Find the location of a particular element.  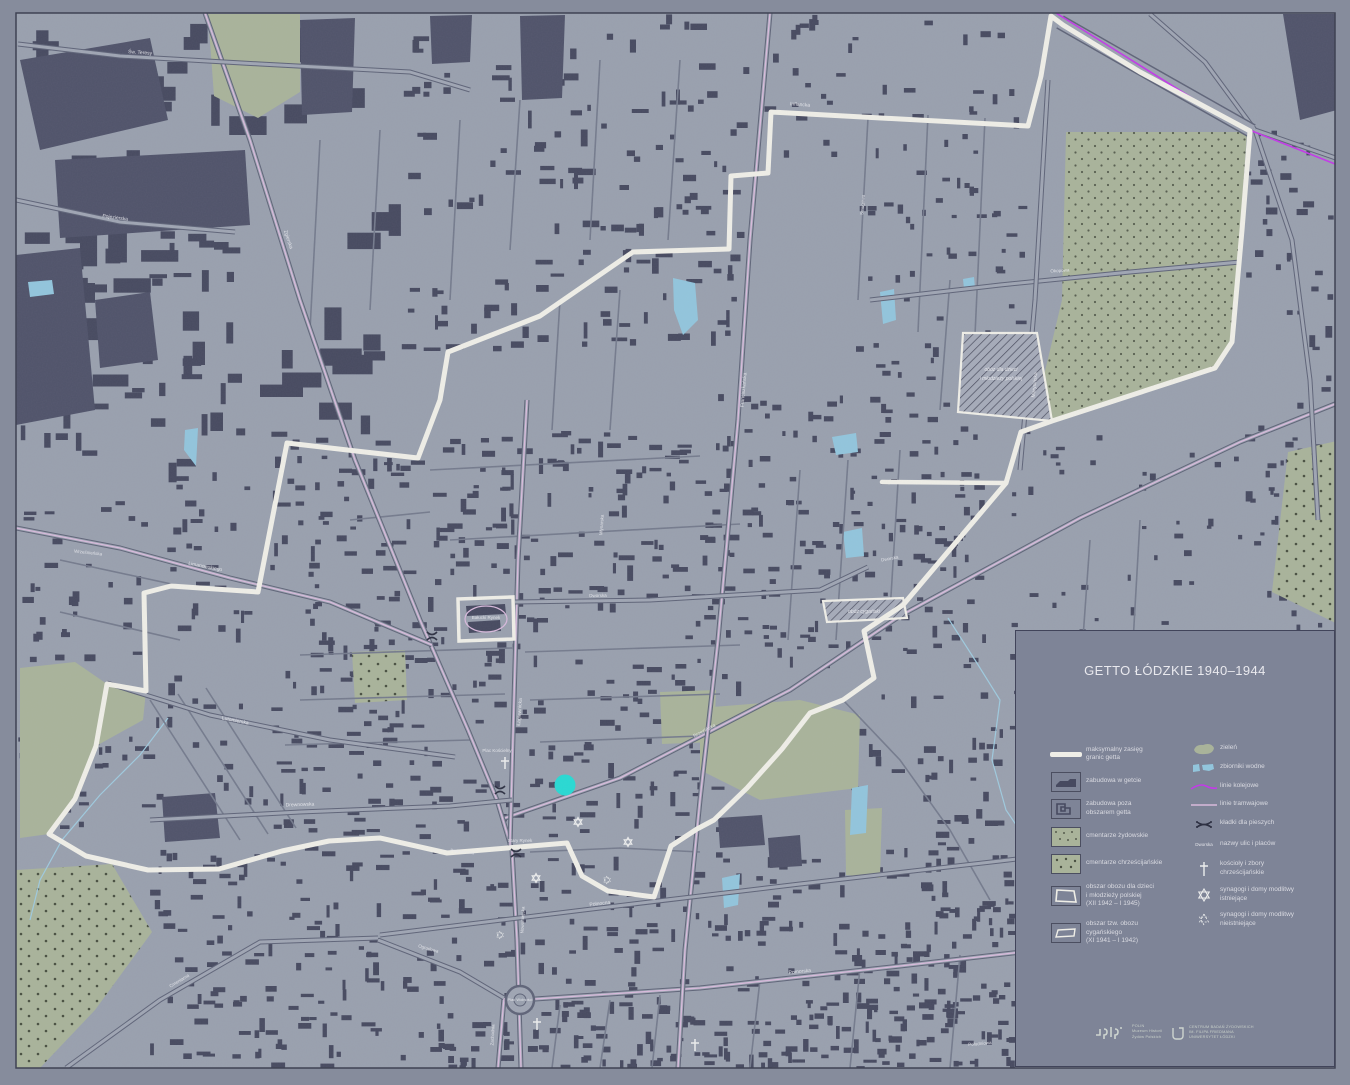

legend-item-boundary-line: maksymalny zasięg granic getta is located at coordinates (1118, 754).